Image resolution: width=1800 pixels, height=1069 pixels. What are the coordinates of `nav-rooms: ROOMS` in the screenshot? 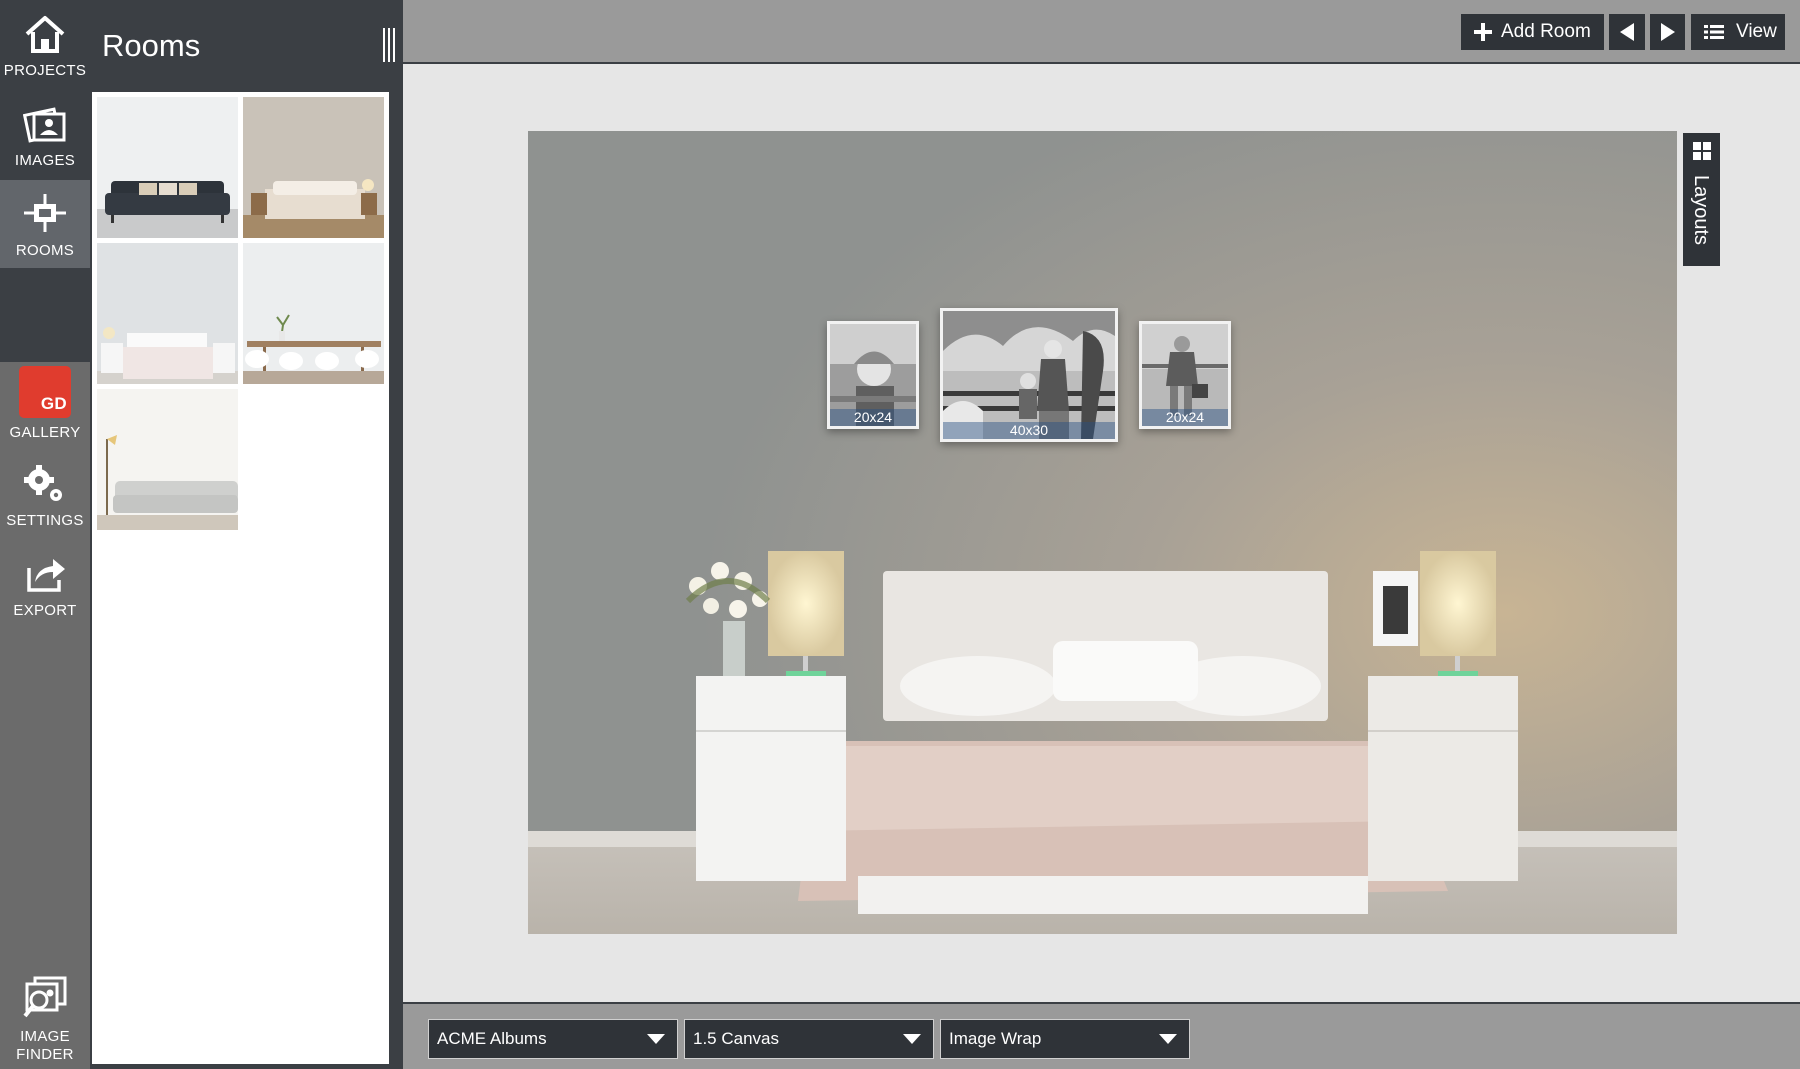 It's located at (45, 224).